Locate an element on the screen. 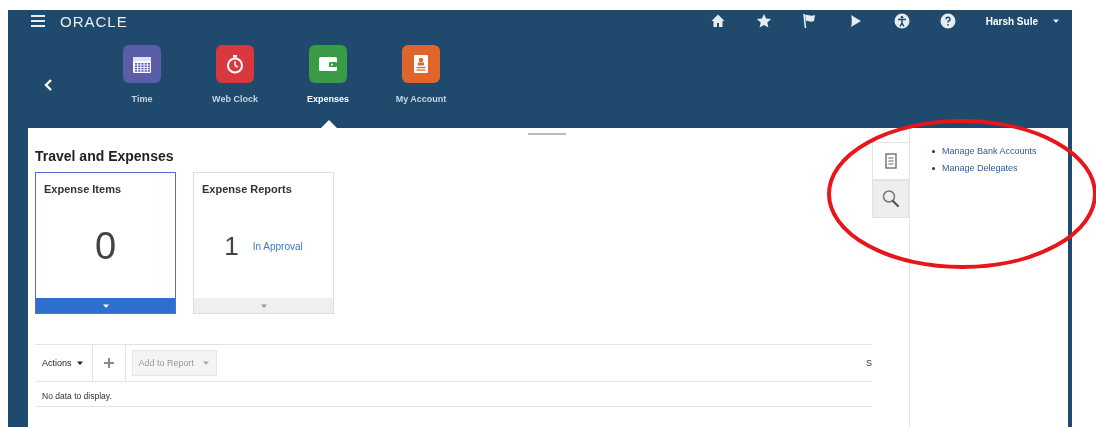  status-link: In Approval is located at coordinates (277, 246).